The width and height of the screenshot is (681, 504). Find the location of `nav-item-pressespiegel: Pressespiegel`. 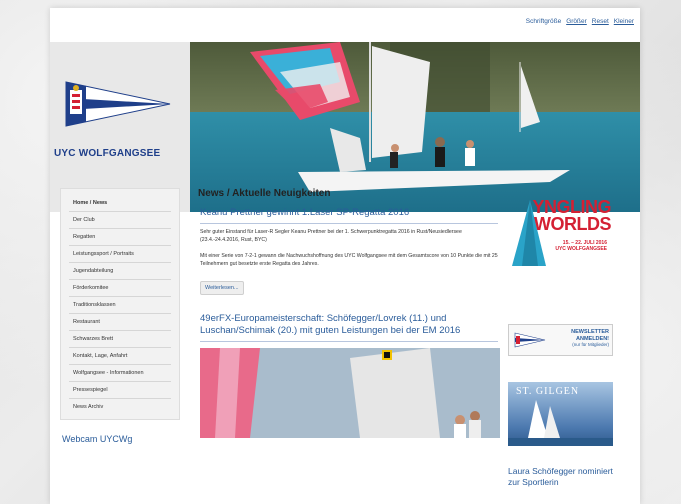

nav-item-pressespiegel: Pressespiegel is located at coordinates (120, 390).